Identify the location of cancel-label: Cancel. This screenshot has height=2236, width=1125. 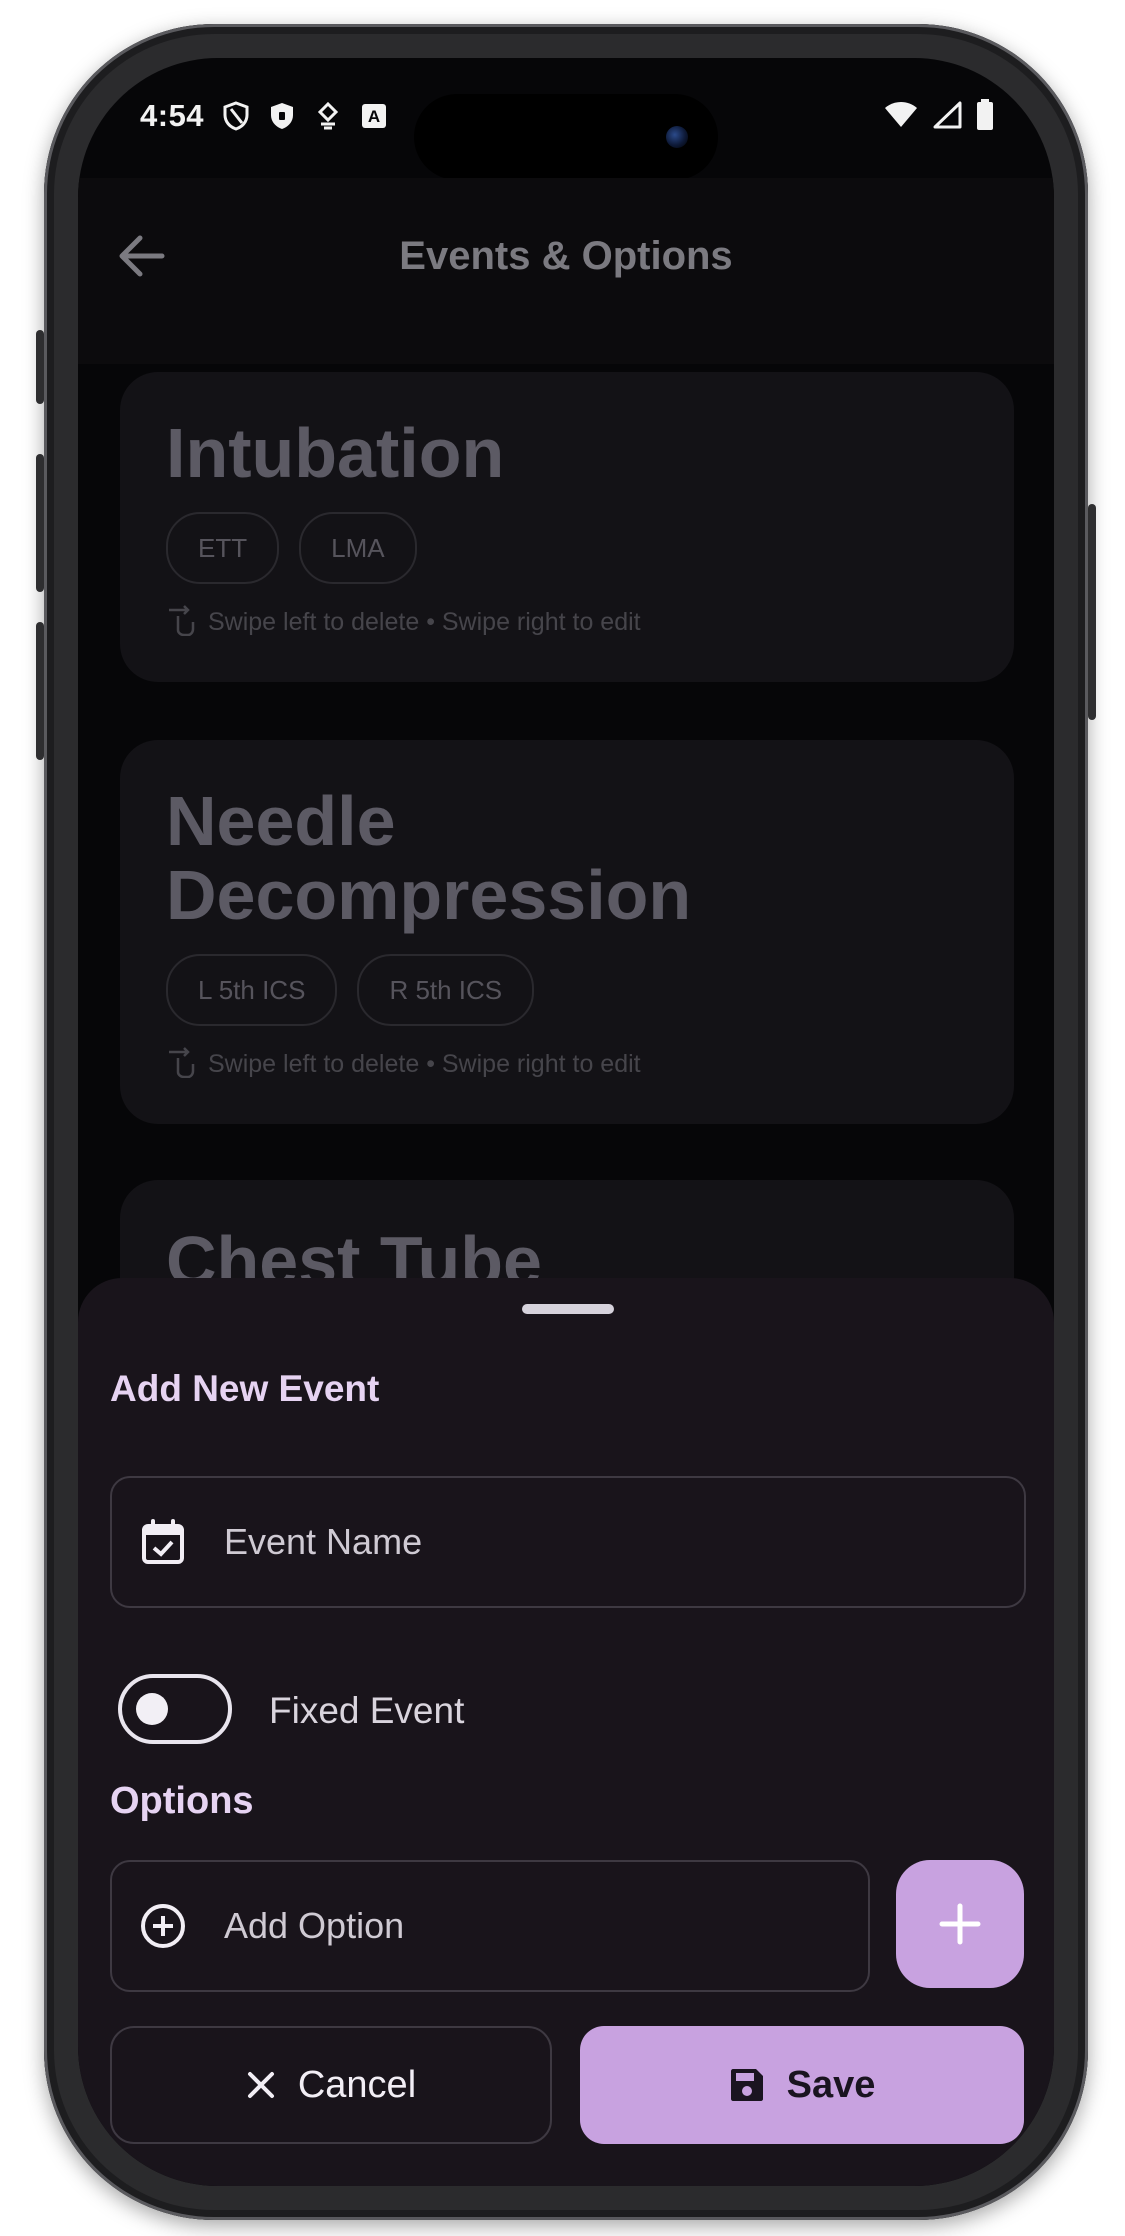
(357, 2084).